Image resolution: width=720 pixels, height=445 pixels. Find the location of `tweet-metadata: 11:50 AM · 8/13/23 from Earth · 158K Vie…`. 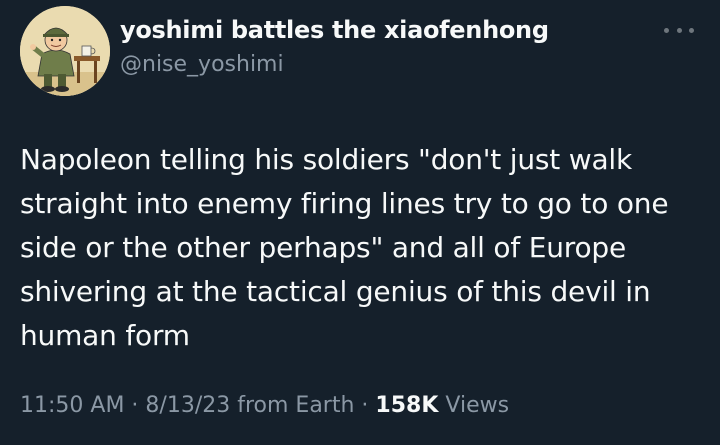

tweet-metadata: 11:50 AM · 8/13/23 from Earth · 158K Vie… is located at coordinates (264, 405).